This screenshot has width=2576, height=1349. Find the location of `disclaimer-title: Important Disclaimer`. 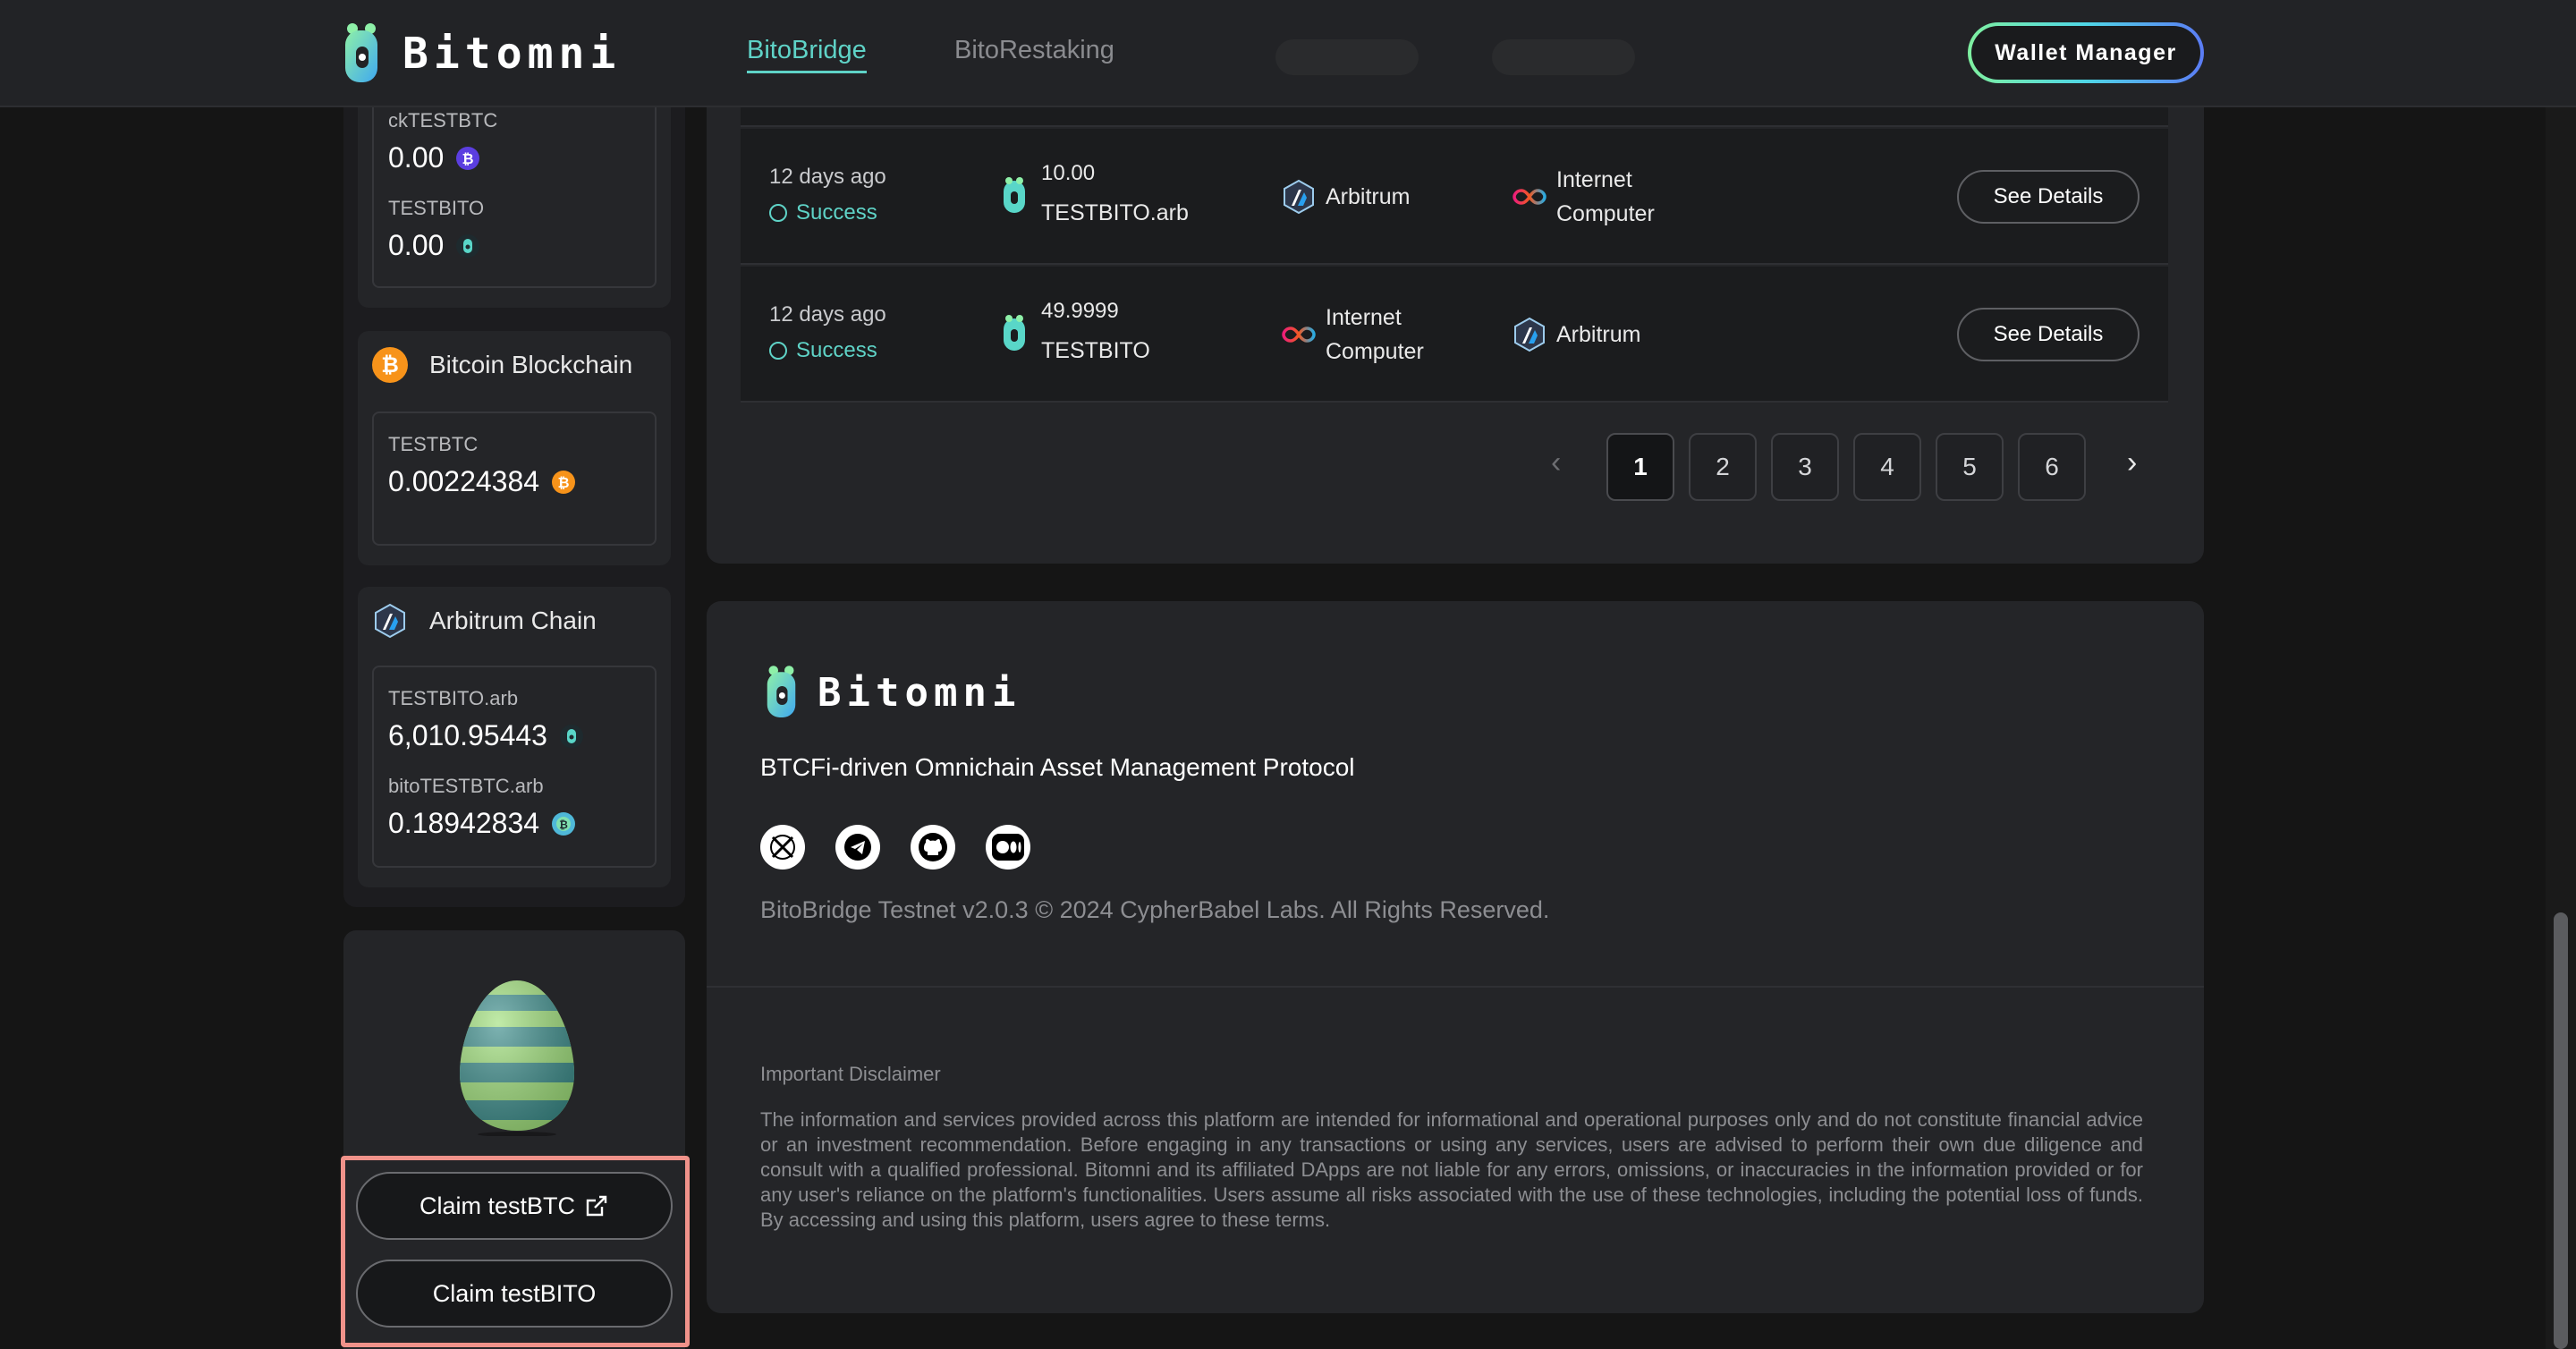

disclaimer-title: Important Disclaimer is located at coordinates (850, 1074).